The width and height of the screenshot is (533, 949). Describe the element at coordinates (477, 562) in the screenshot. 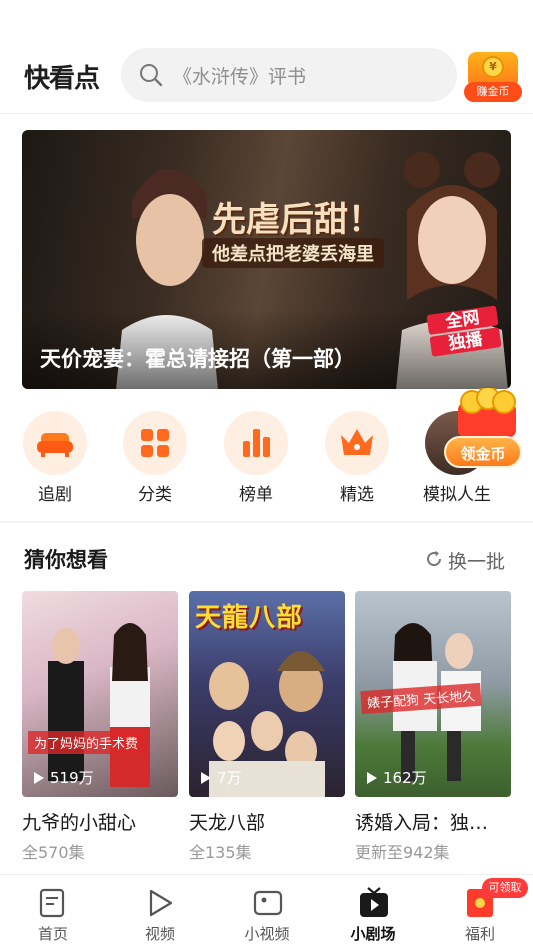

I see `refresh-label: 换一批` at that location.